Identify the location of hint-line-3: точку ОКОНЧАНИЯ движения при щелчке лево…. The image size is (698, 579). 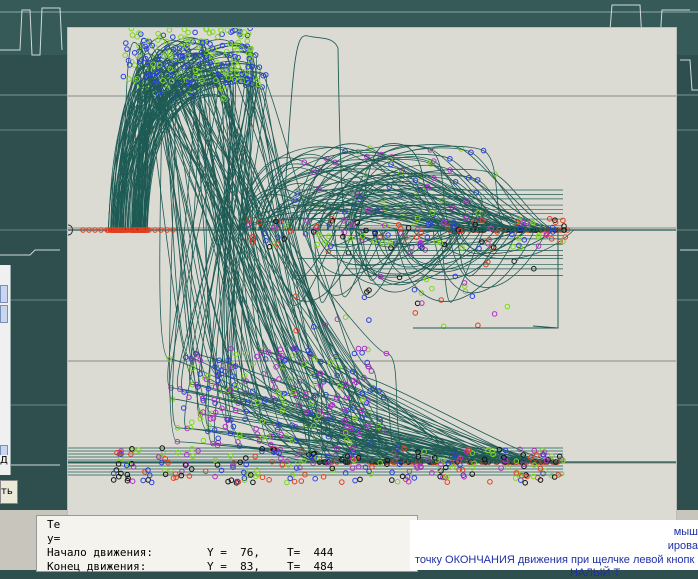
(555, 560).